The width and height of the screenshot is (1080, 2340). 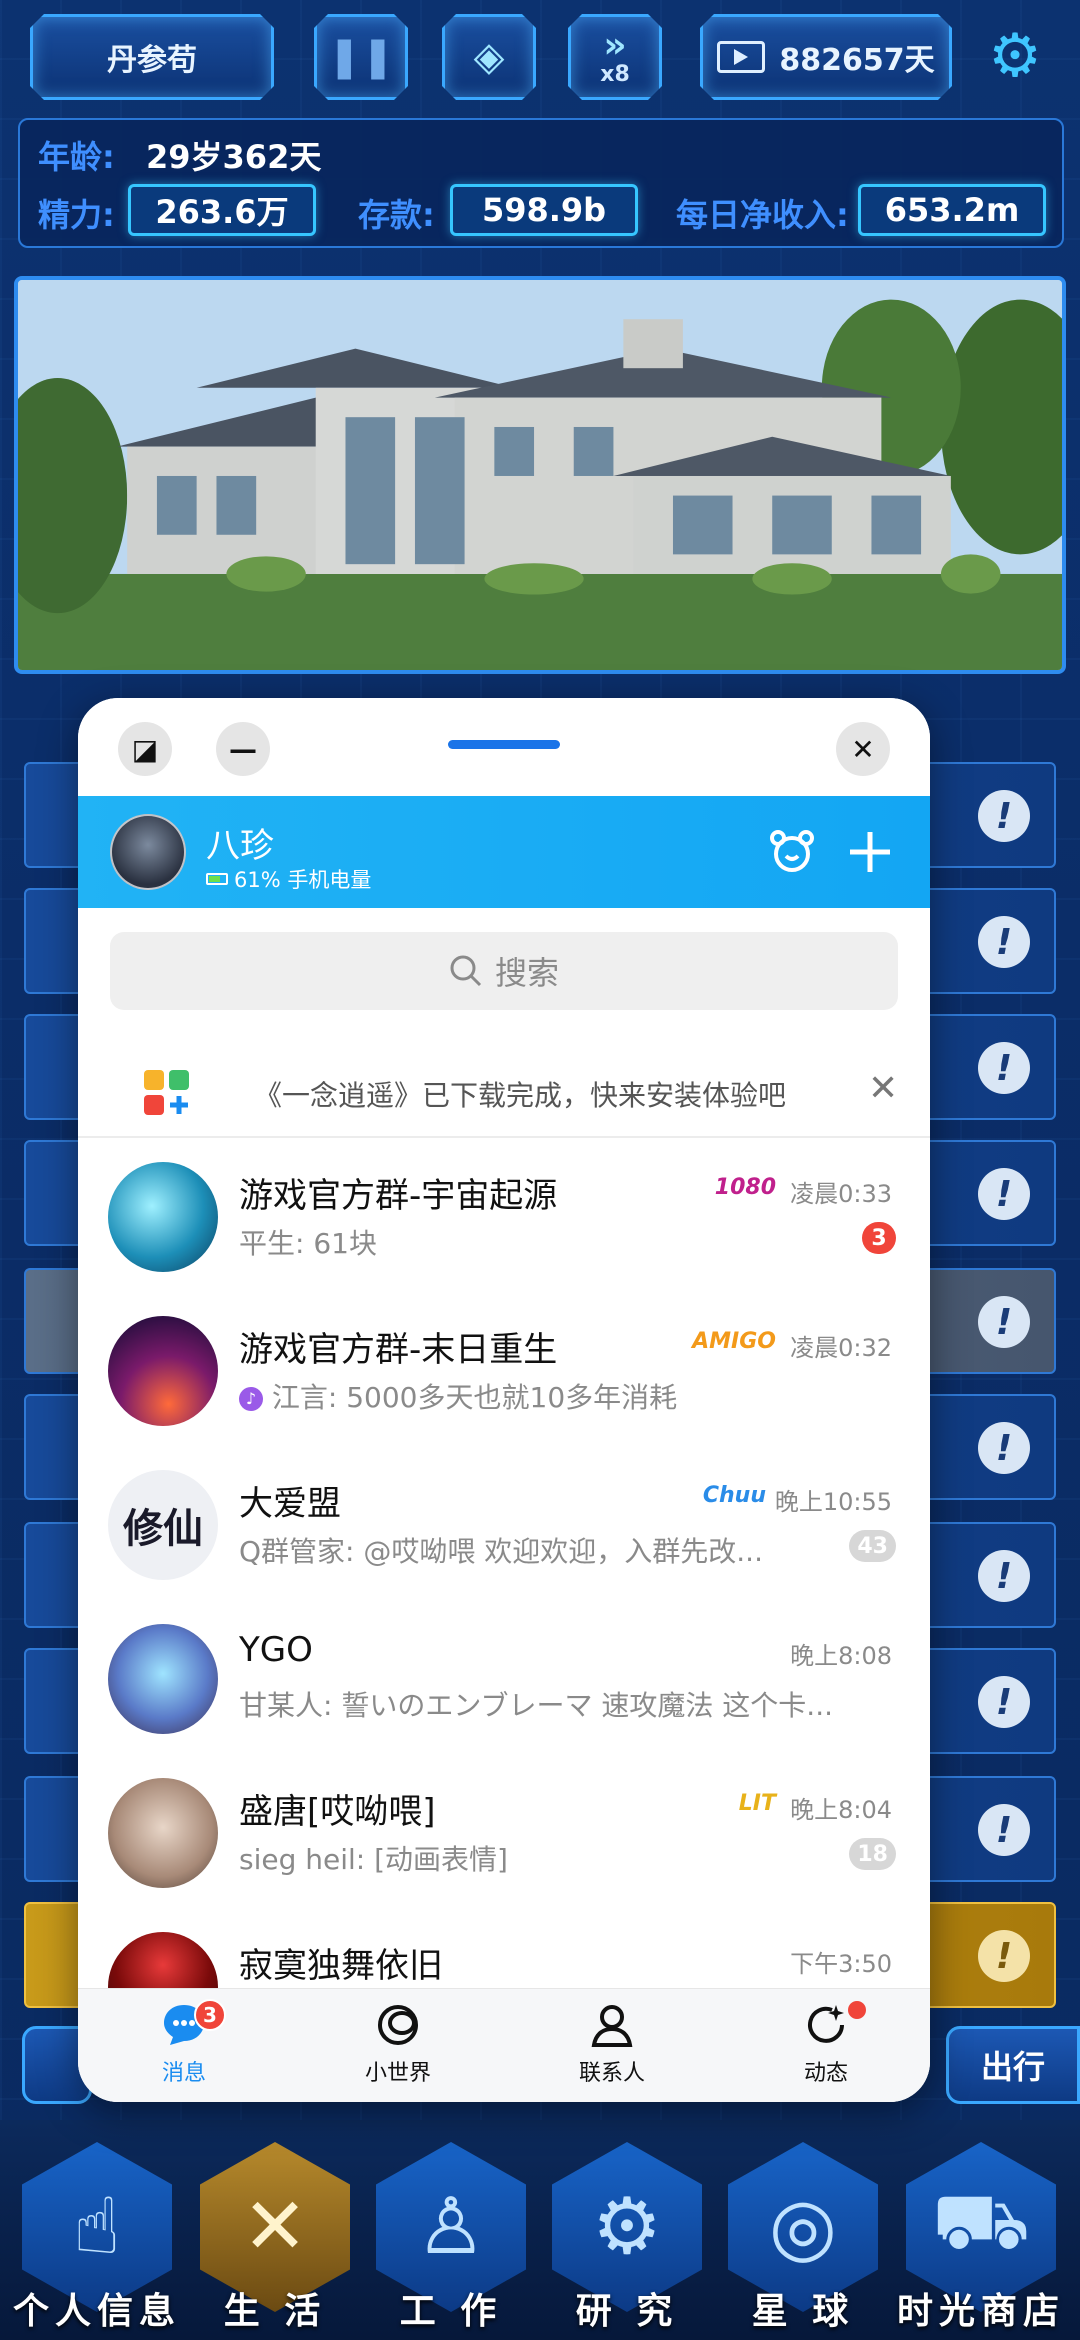 I want to click on chat-row: 盛唐[哎呦喂] sieg heil: [动画表情] LIT 晚上8:04 18, so click(x=504, y=1833).